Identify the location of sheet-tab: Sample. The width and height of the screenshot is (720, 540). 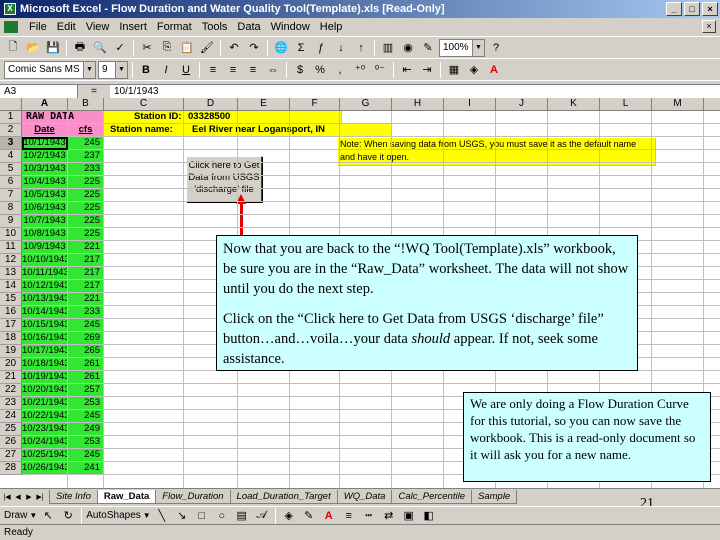
(494, 496).